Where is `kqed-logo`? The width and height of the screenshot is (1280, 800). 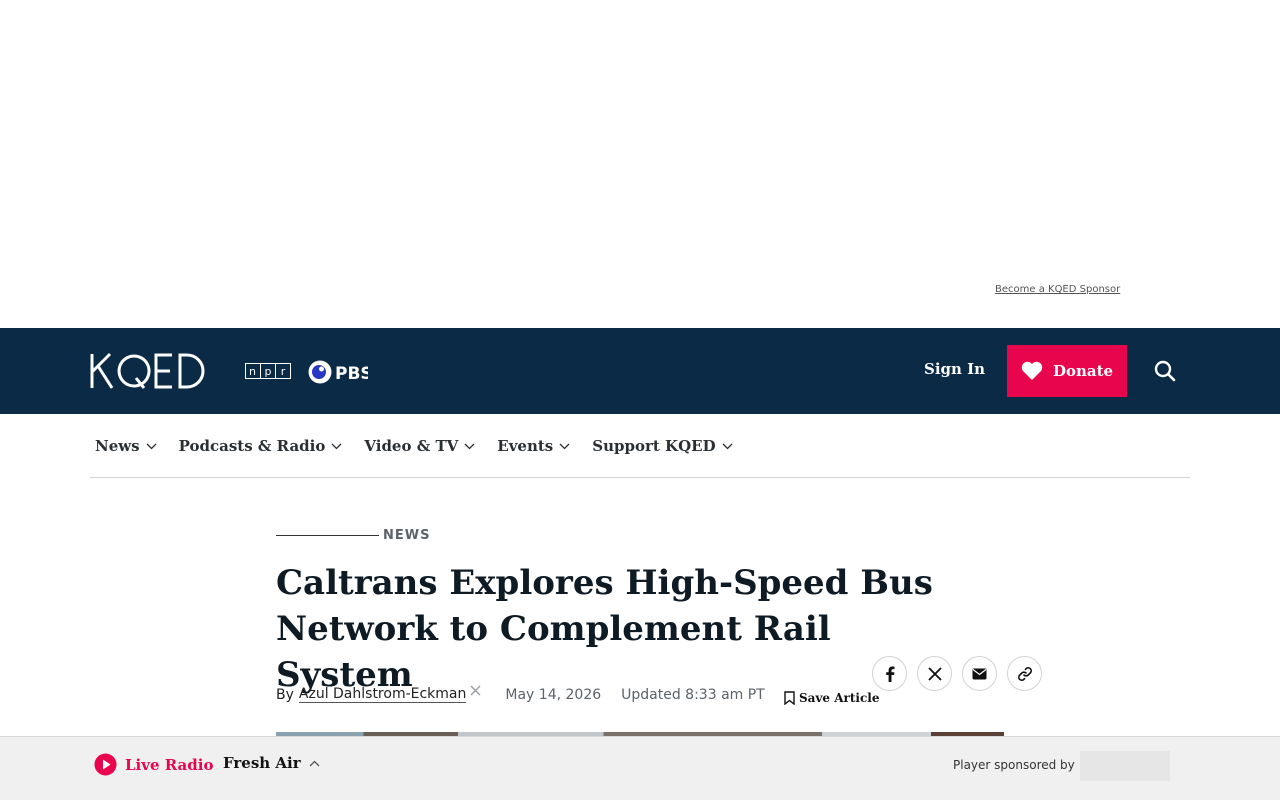
kqed-logo is located at coordinates (149, 373).